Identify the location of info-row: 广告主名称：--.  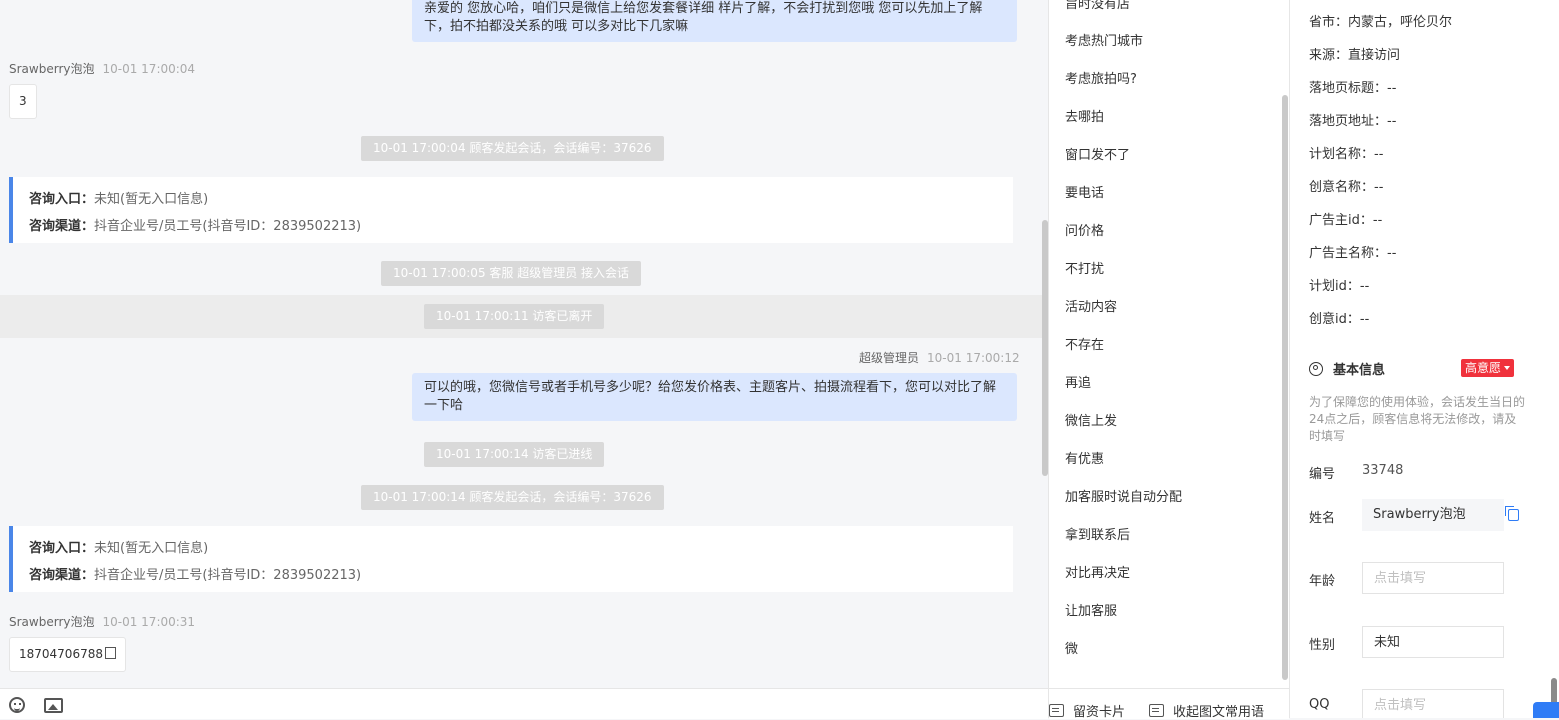
(1352, 251).